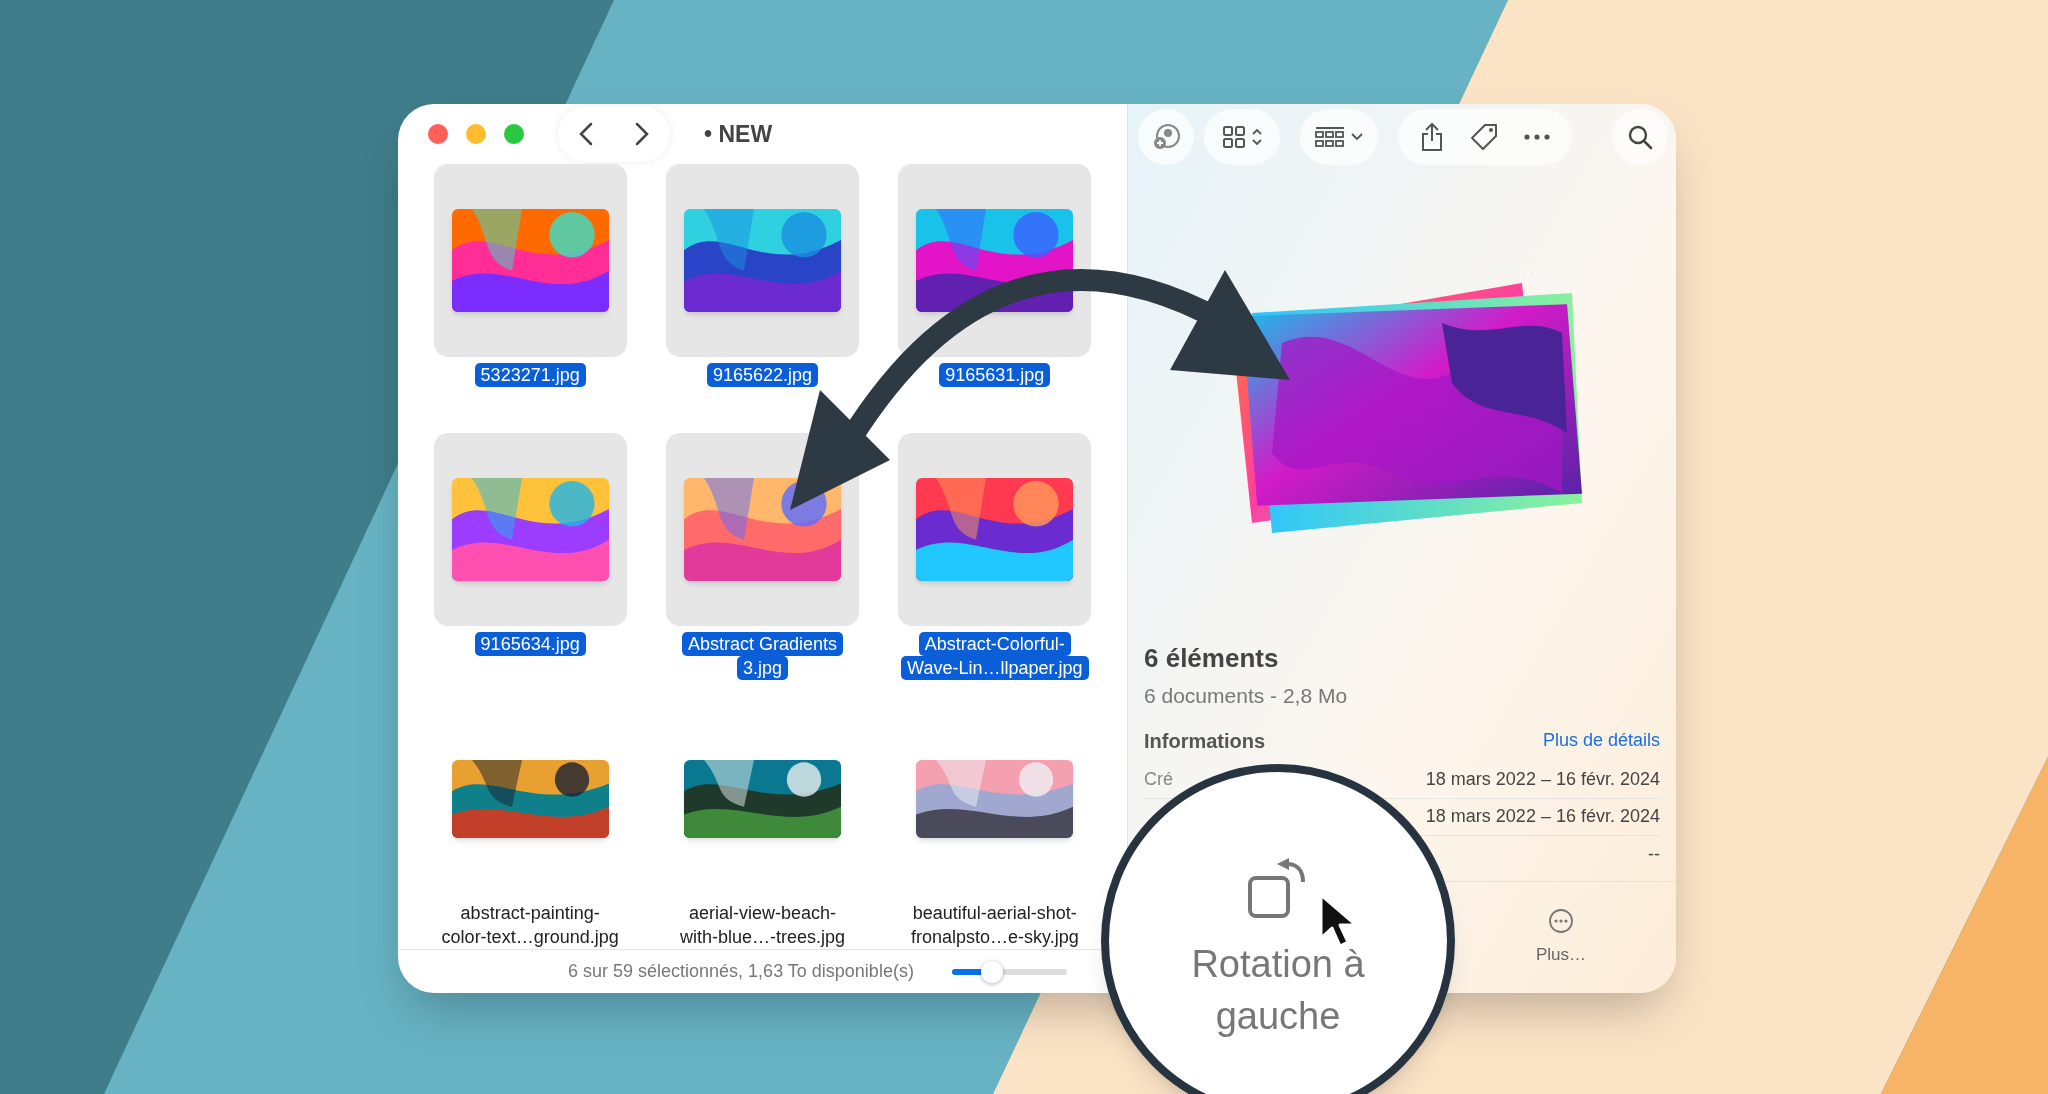 This screenshot has width=2048, height=1094. What do you see at coordinates (1166, 137) in the screenshot?
I see `people-add-icon` at bounding box center [1166, 137].